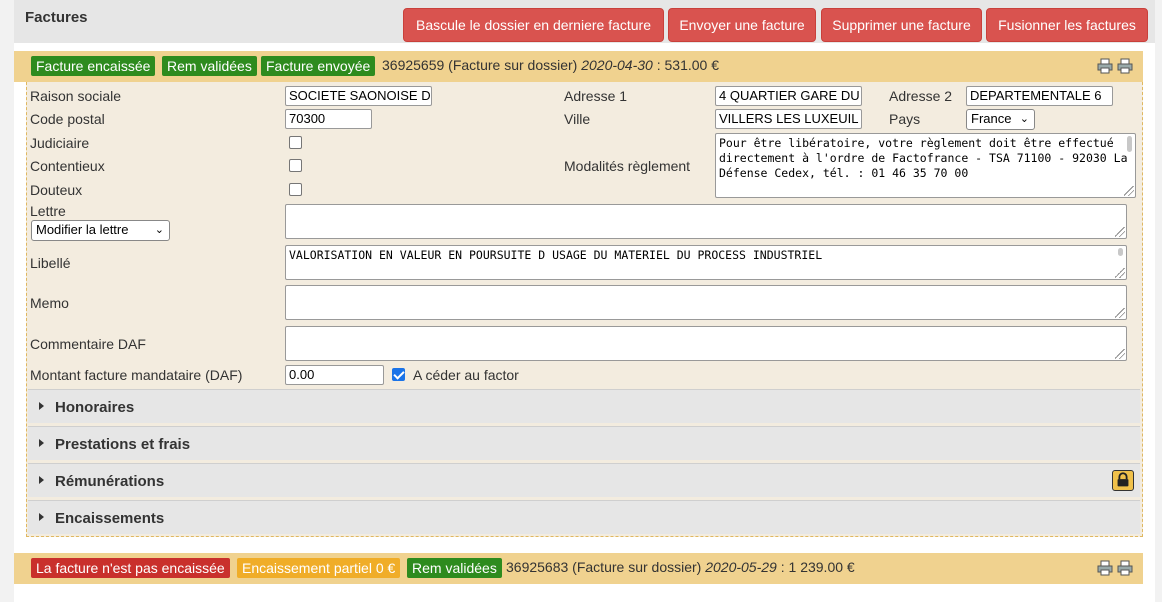  What do you see at coordinates (627, 166) in the screenshot?
I see `modalites-label: Modalités règlement` at bounding box center [627, 166].